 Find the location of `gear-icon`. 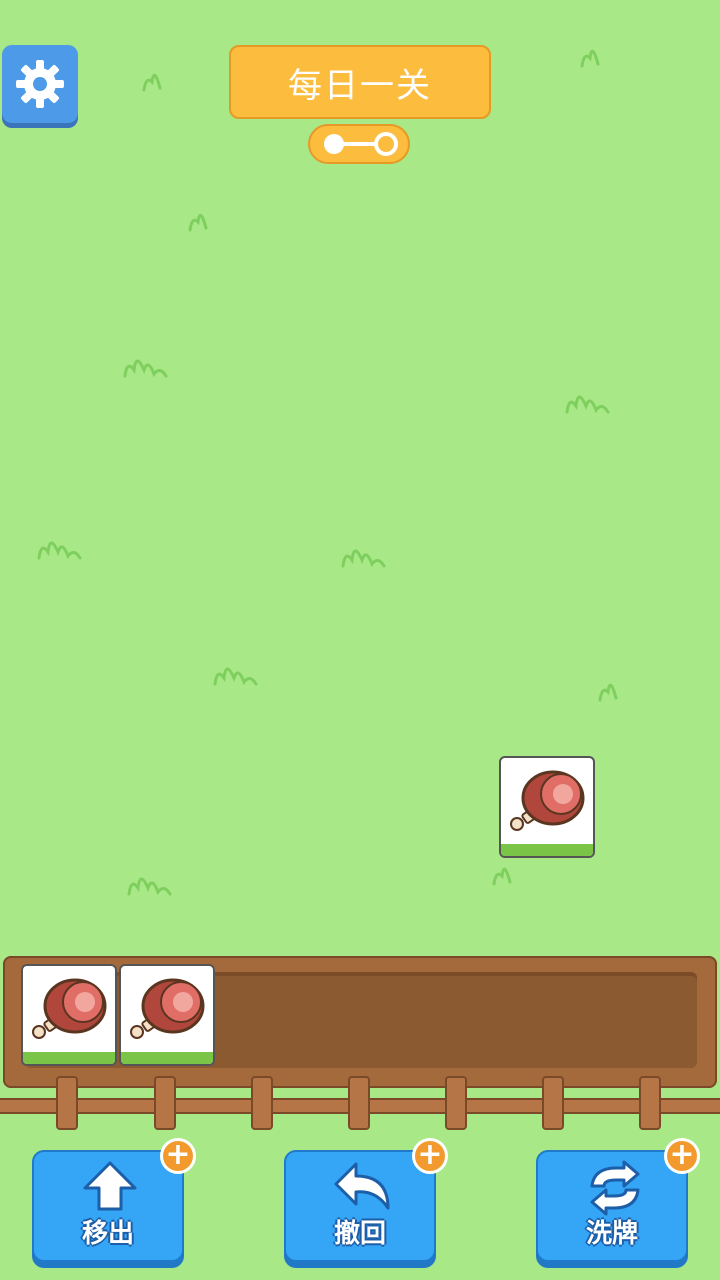

gear-icon is located at coordinates (40, 84).